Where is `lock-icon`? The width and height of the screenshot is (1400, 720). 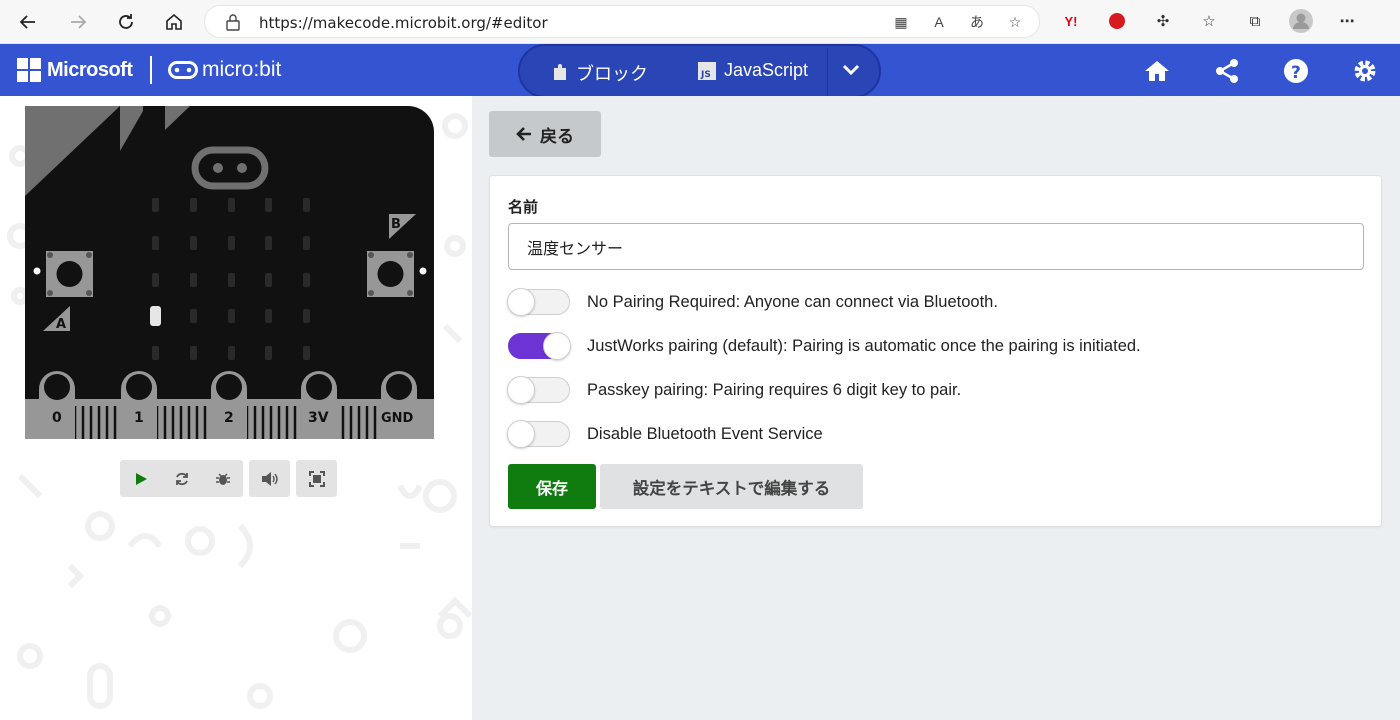 lock-icon is located at coordinates (233, 24).